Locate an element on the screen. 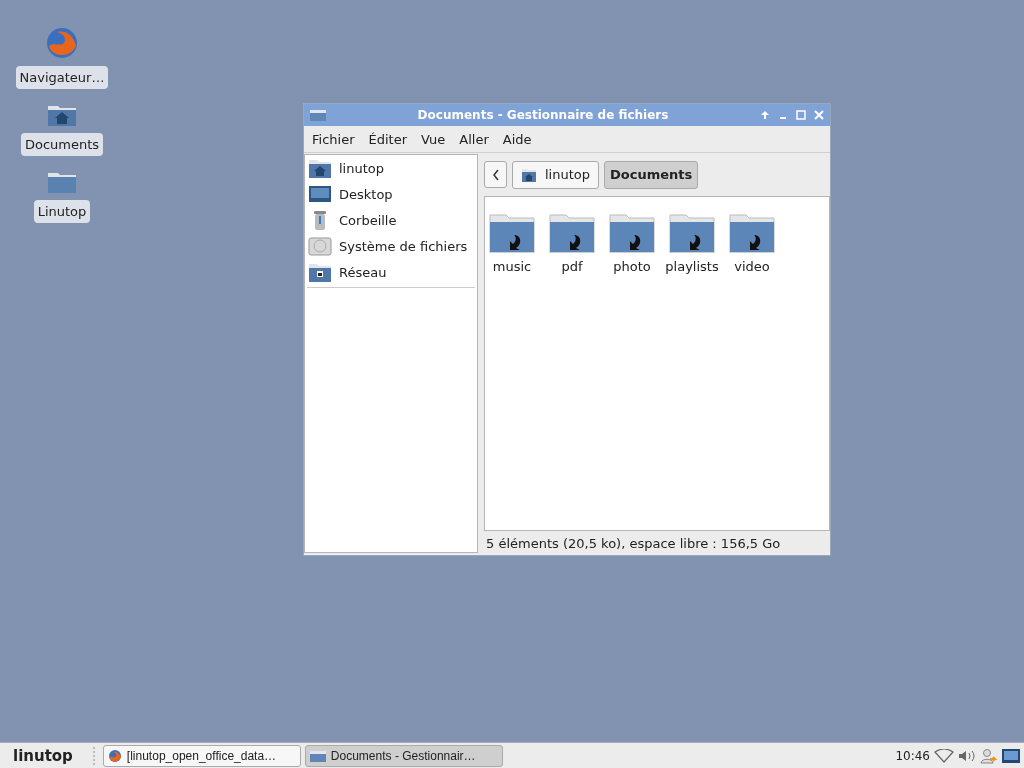  back-button is located at coordinates (495, 174).